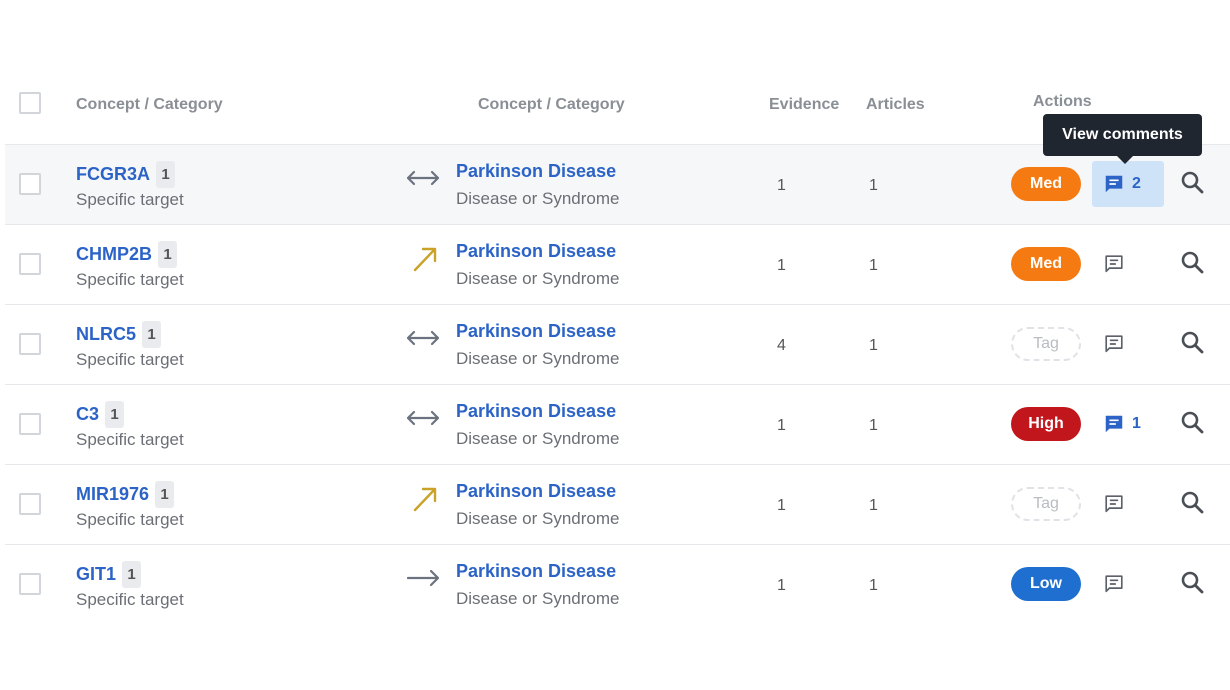 Image resolution: width=1230 pixels, height=690 pixels. I want to click on concept-a-link: GIT1 1, so click(109, 574).